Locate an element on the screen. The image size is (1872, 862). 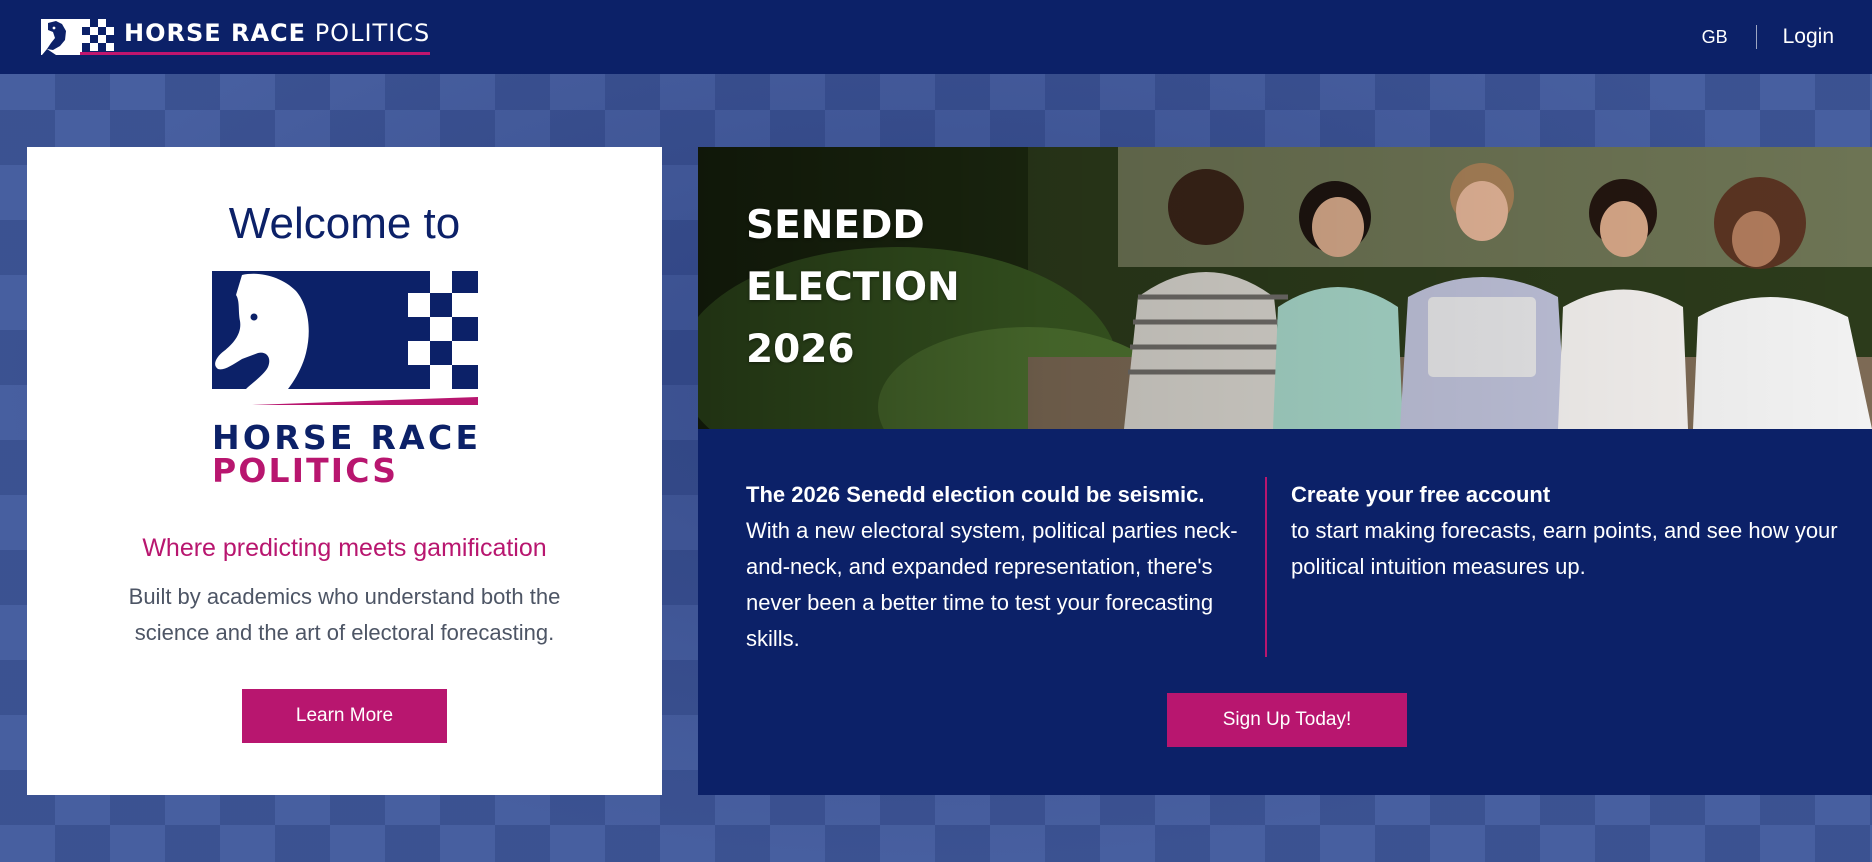
hero-title: SENEDD ELECTION 2026 is located at coordinates (853, 287).